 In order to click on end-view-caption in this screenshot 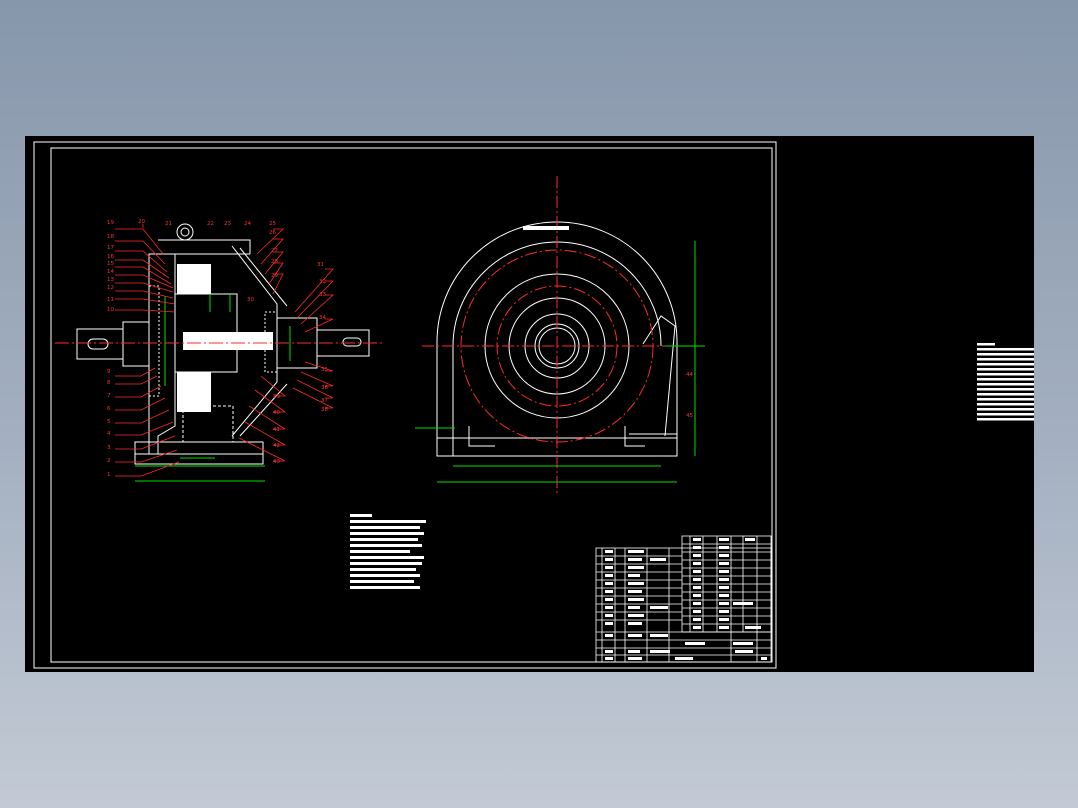, I will do `click(546, 228)`.